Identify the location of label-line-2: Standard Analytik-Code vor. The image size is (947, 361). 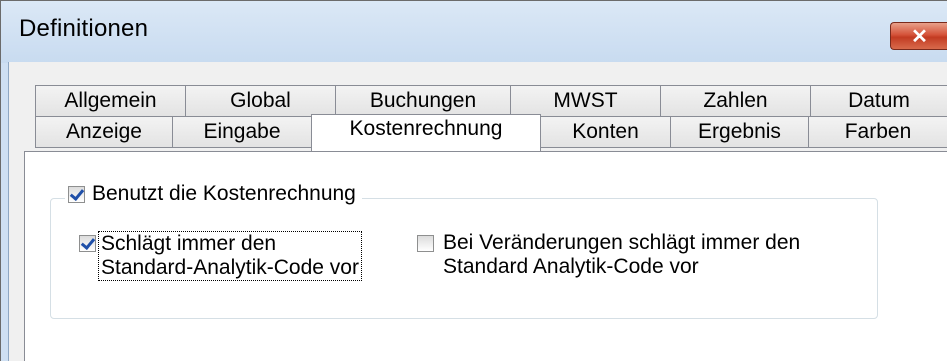
(571, 266).